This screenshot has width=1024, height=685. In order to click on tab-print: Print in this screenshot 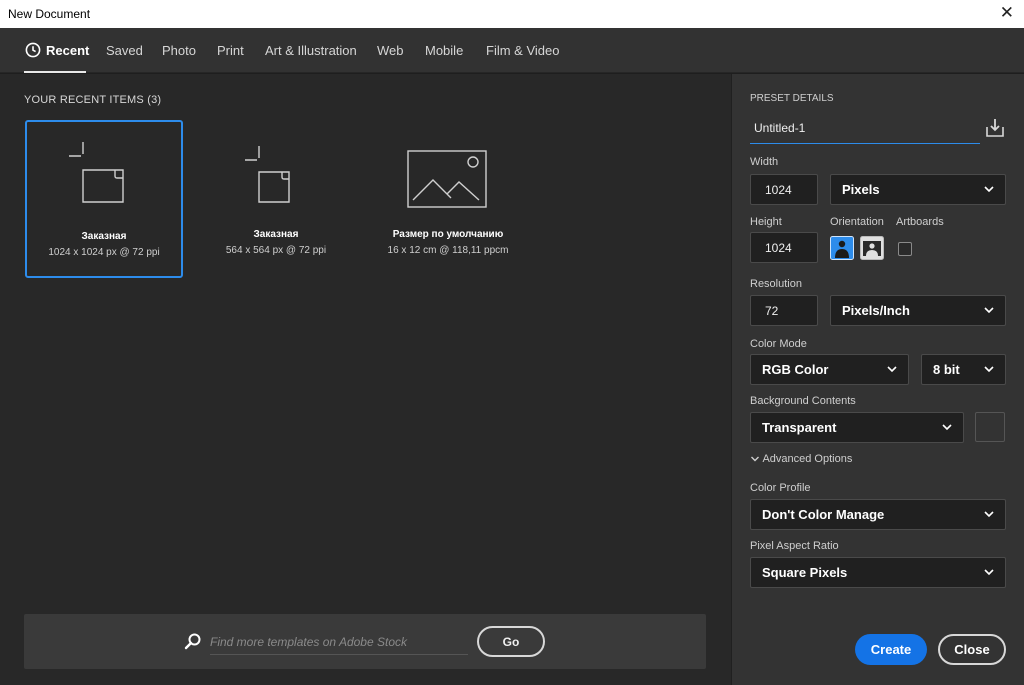, I will do `click(230, 50)`.